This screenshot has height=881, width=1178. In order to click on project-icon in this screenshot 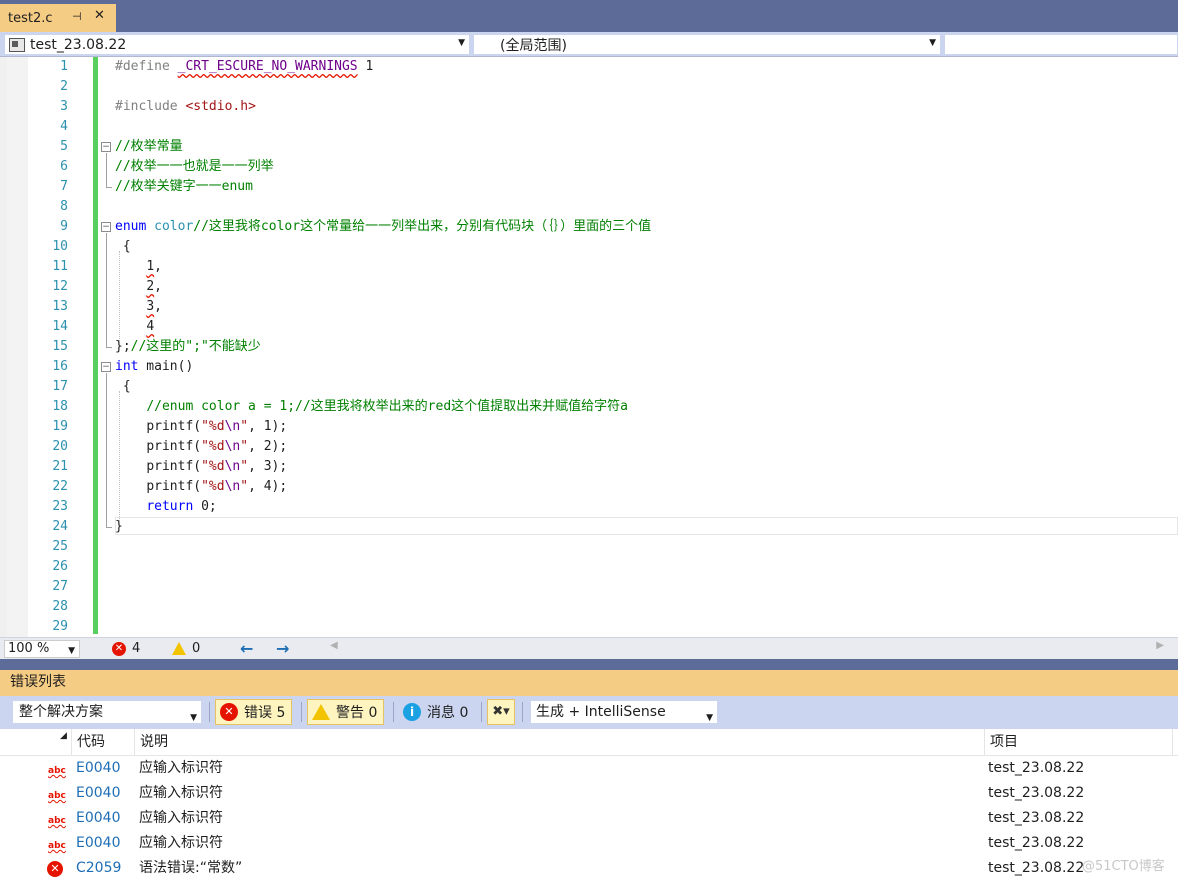, I will do `click(17, 44)`.